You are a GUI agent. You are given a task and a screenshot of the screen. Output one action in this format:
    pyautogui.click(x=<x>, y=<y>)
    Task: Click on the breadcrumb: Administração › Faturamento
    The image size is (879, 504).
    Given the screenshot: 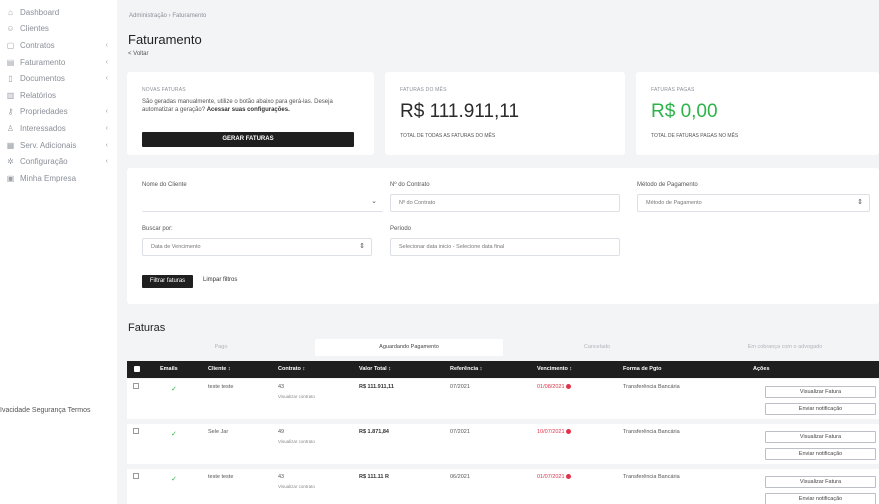 What is the action you would take?
    pyautogui.click(x=167, y=16)
    